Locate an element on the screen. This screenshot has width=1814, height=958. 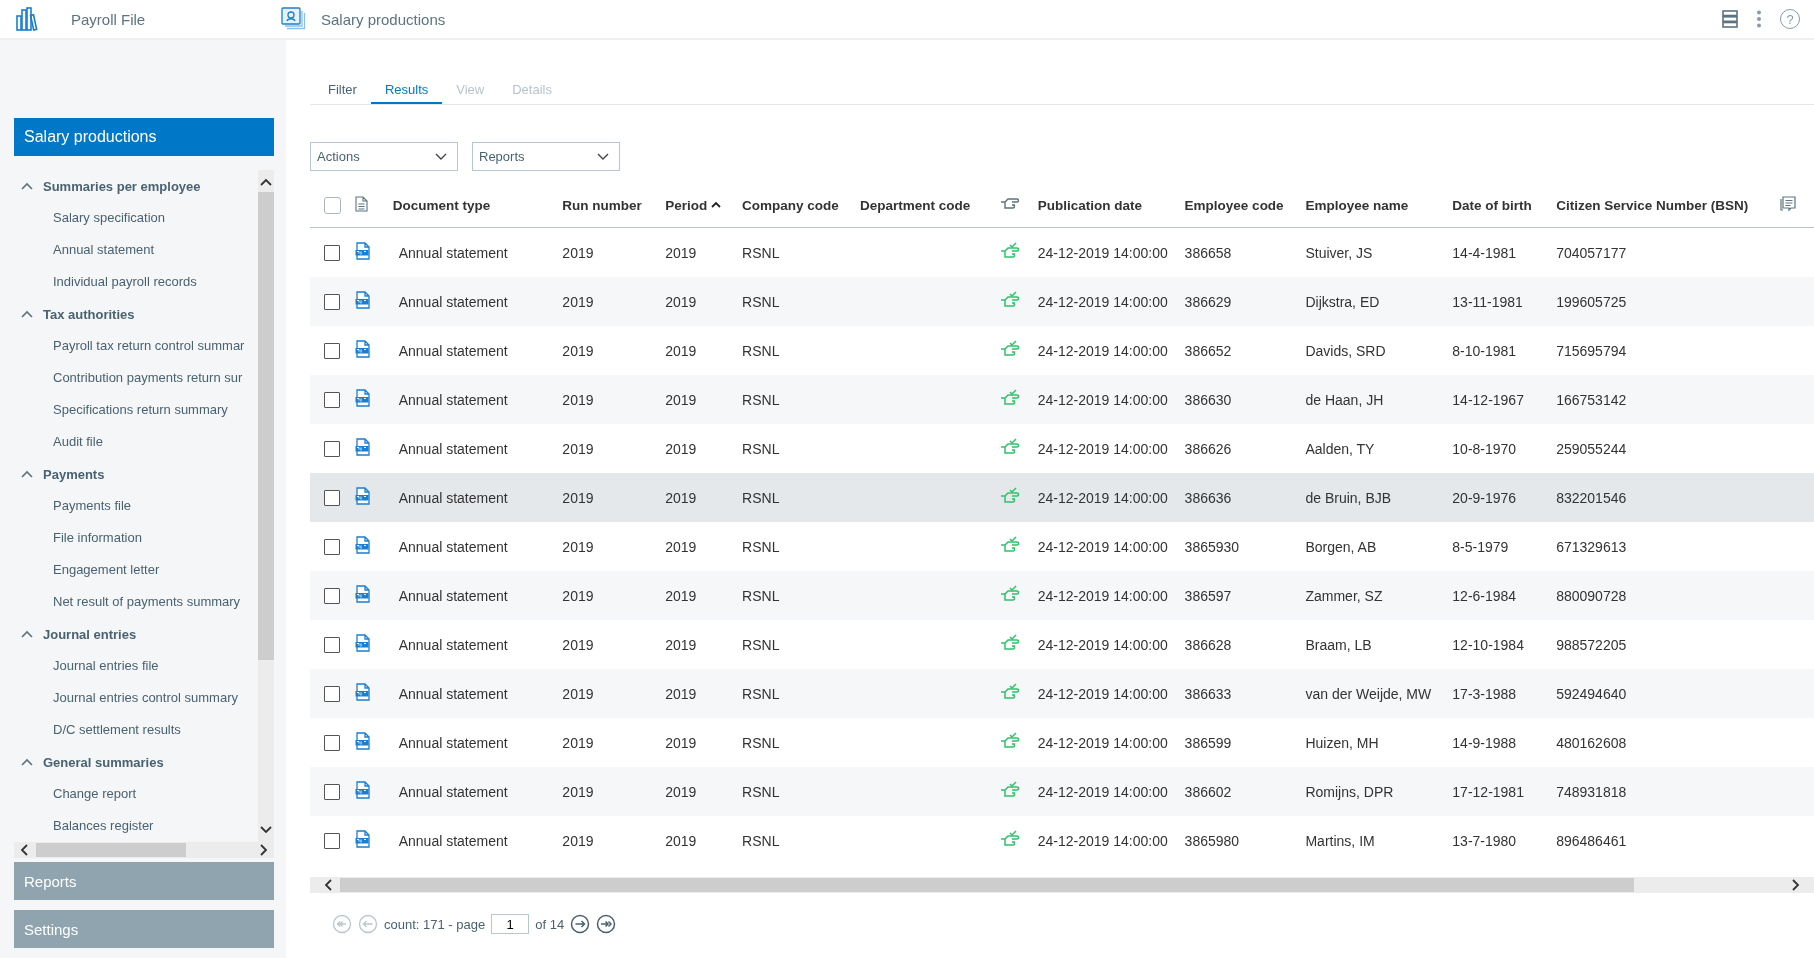
table-cell: 386658 is located at coordinates (1208, 252).